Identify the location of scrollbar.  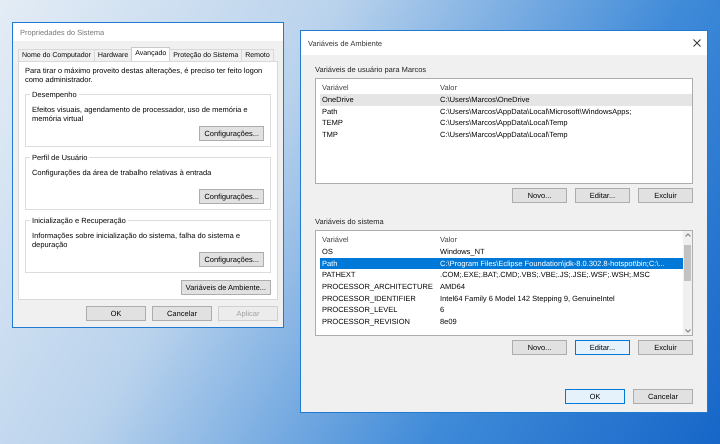
(687, 283).